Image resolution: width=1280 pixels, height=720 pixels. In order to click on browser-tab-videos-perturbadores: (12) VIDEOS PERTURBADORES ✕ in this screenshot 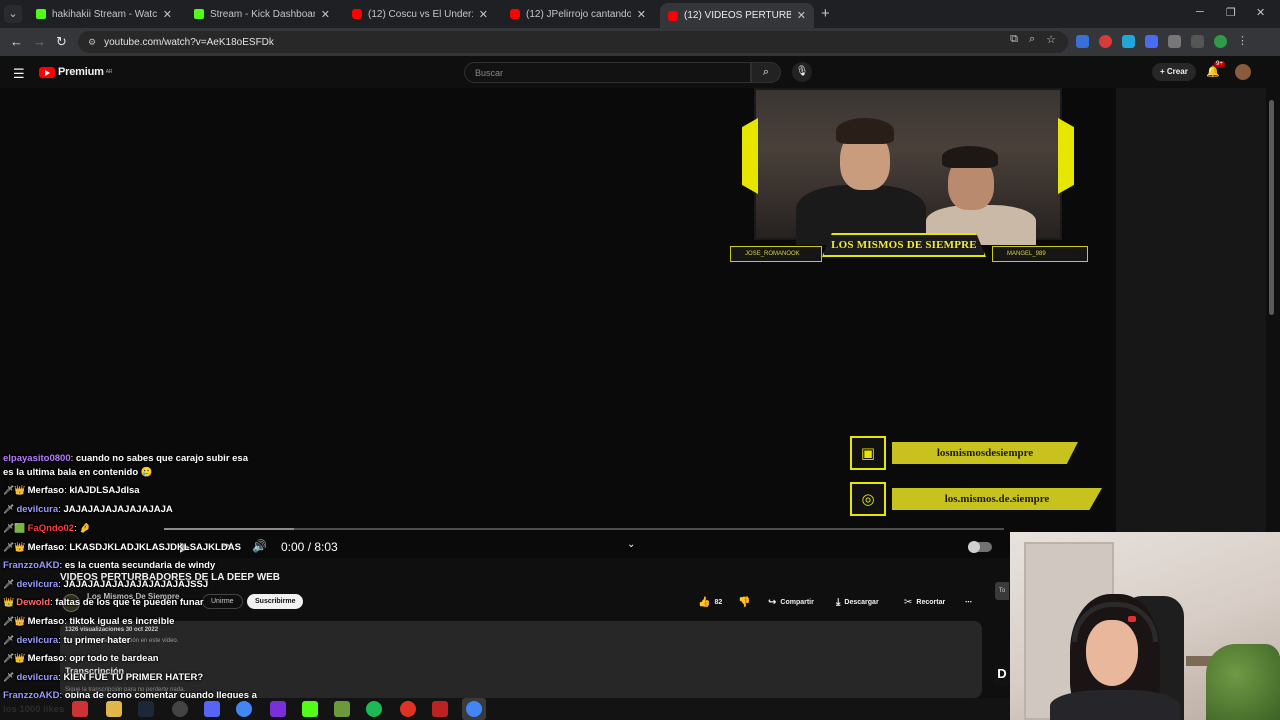, I will do `click(737, 15)`.